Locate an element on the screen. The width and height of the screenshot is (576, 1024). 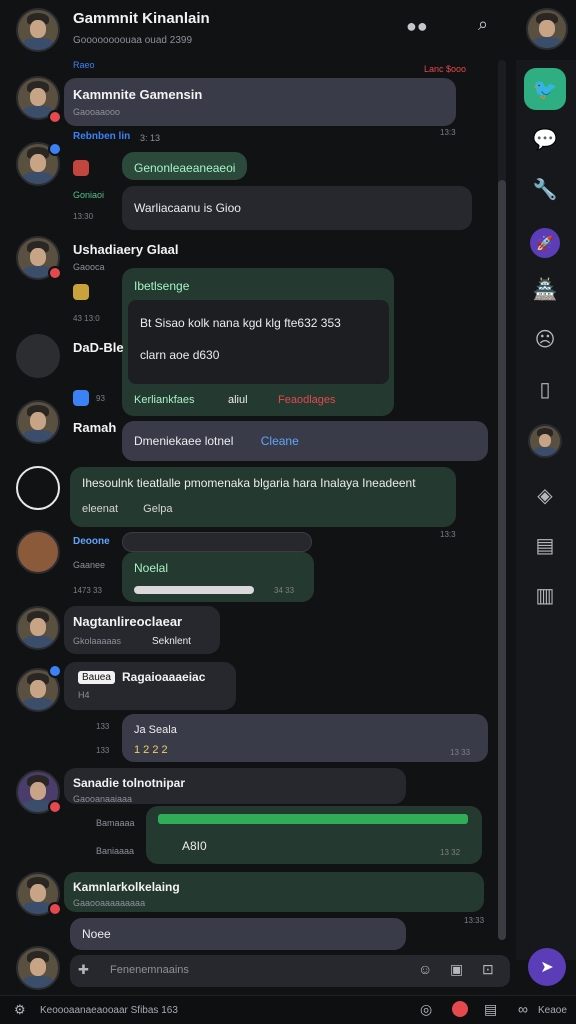
rocket-icon: 🚀 is located at coordinates (545, 243).